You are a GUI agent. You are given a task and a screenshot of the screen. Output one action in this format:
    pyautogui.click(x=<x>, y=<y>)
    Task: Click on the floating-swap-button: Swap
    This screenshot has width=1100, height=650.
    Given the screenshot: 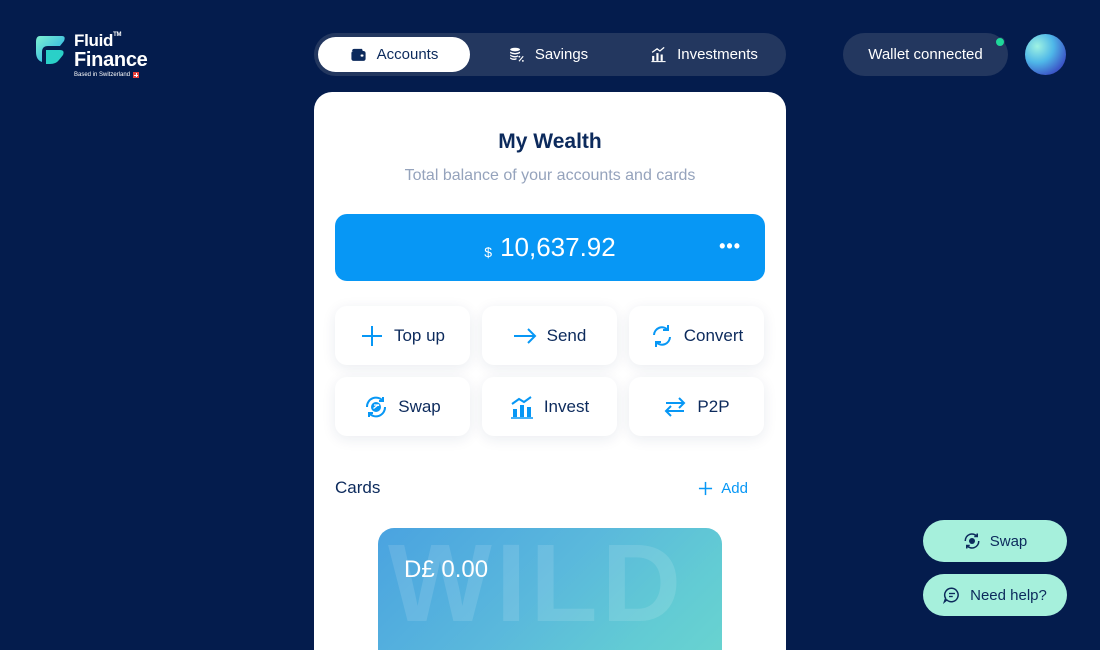 What is the action you would take?
    pyautogui.click(x=995, y=541)
    